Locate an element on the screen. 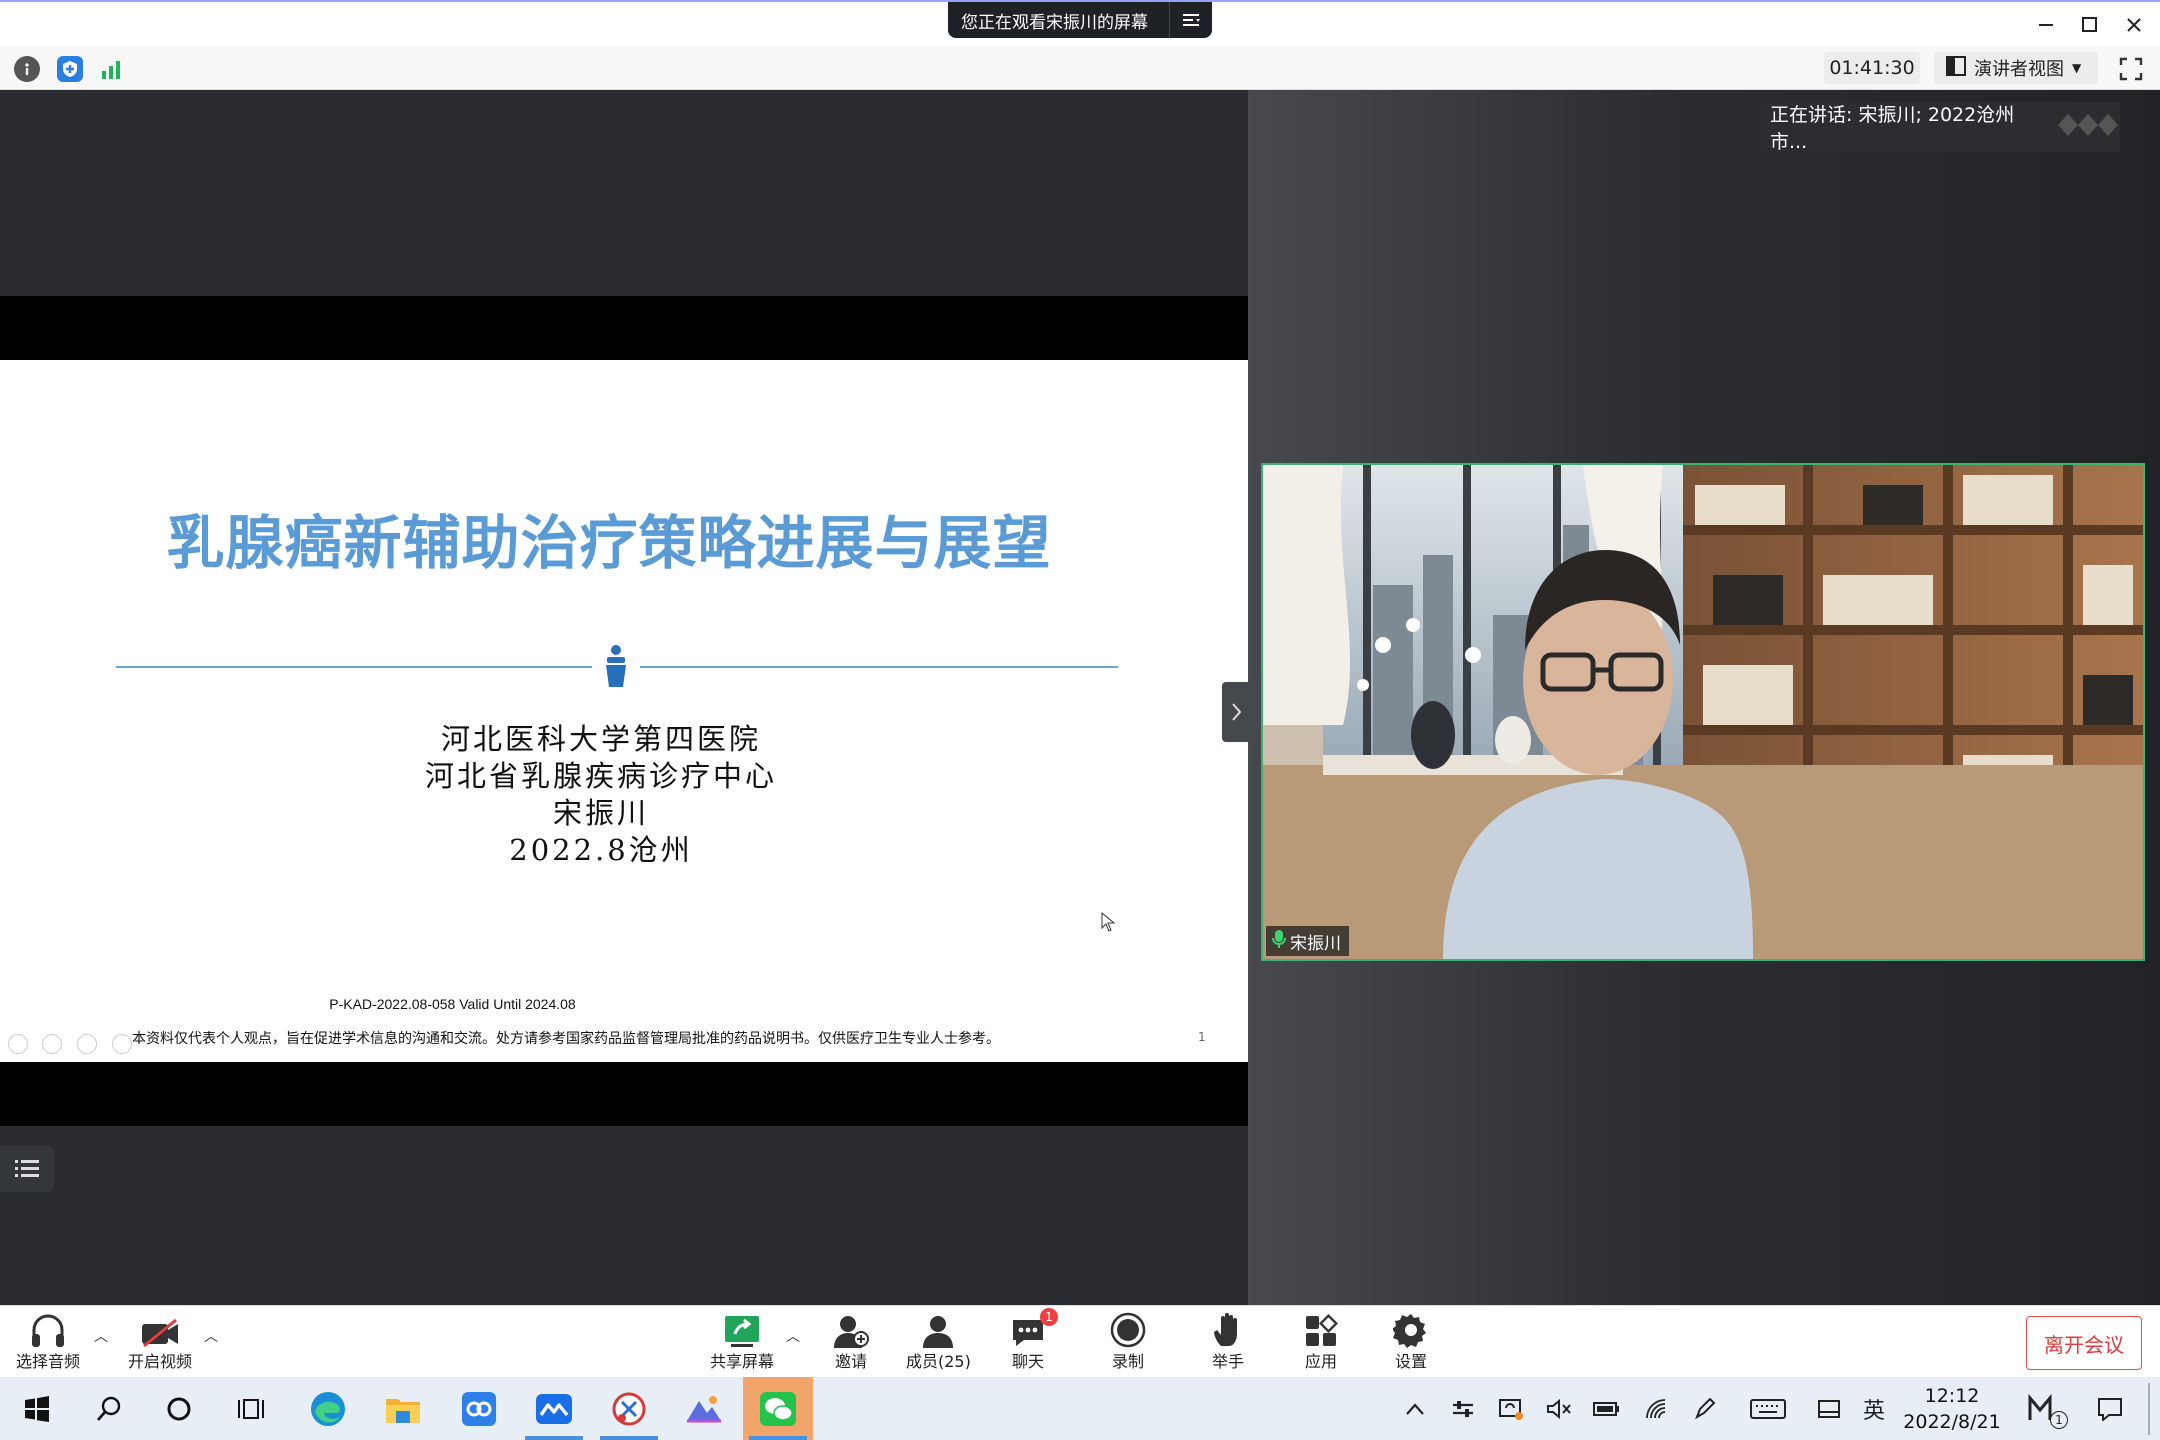 The image size is (2160, 1440). chat-button: 1 聊天 is located at coordinates (1034, 1340).